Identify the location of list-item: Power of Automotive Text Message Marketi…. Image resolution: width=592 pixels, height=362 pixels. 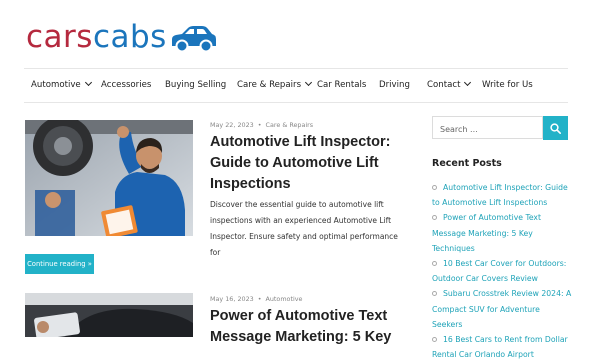
(502, 233).